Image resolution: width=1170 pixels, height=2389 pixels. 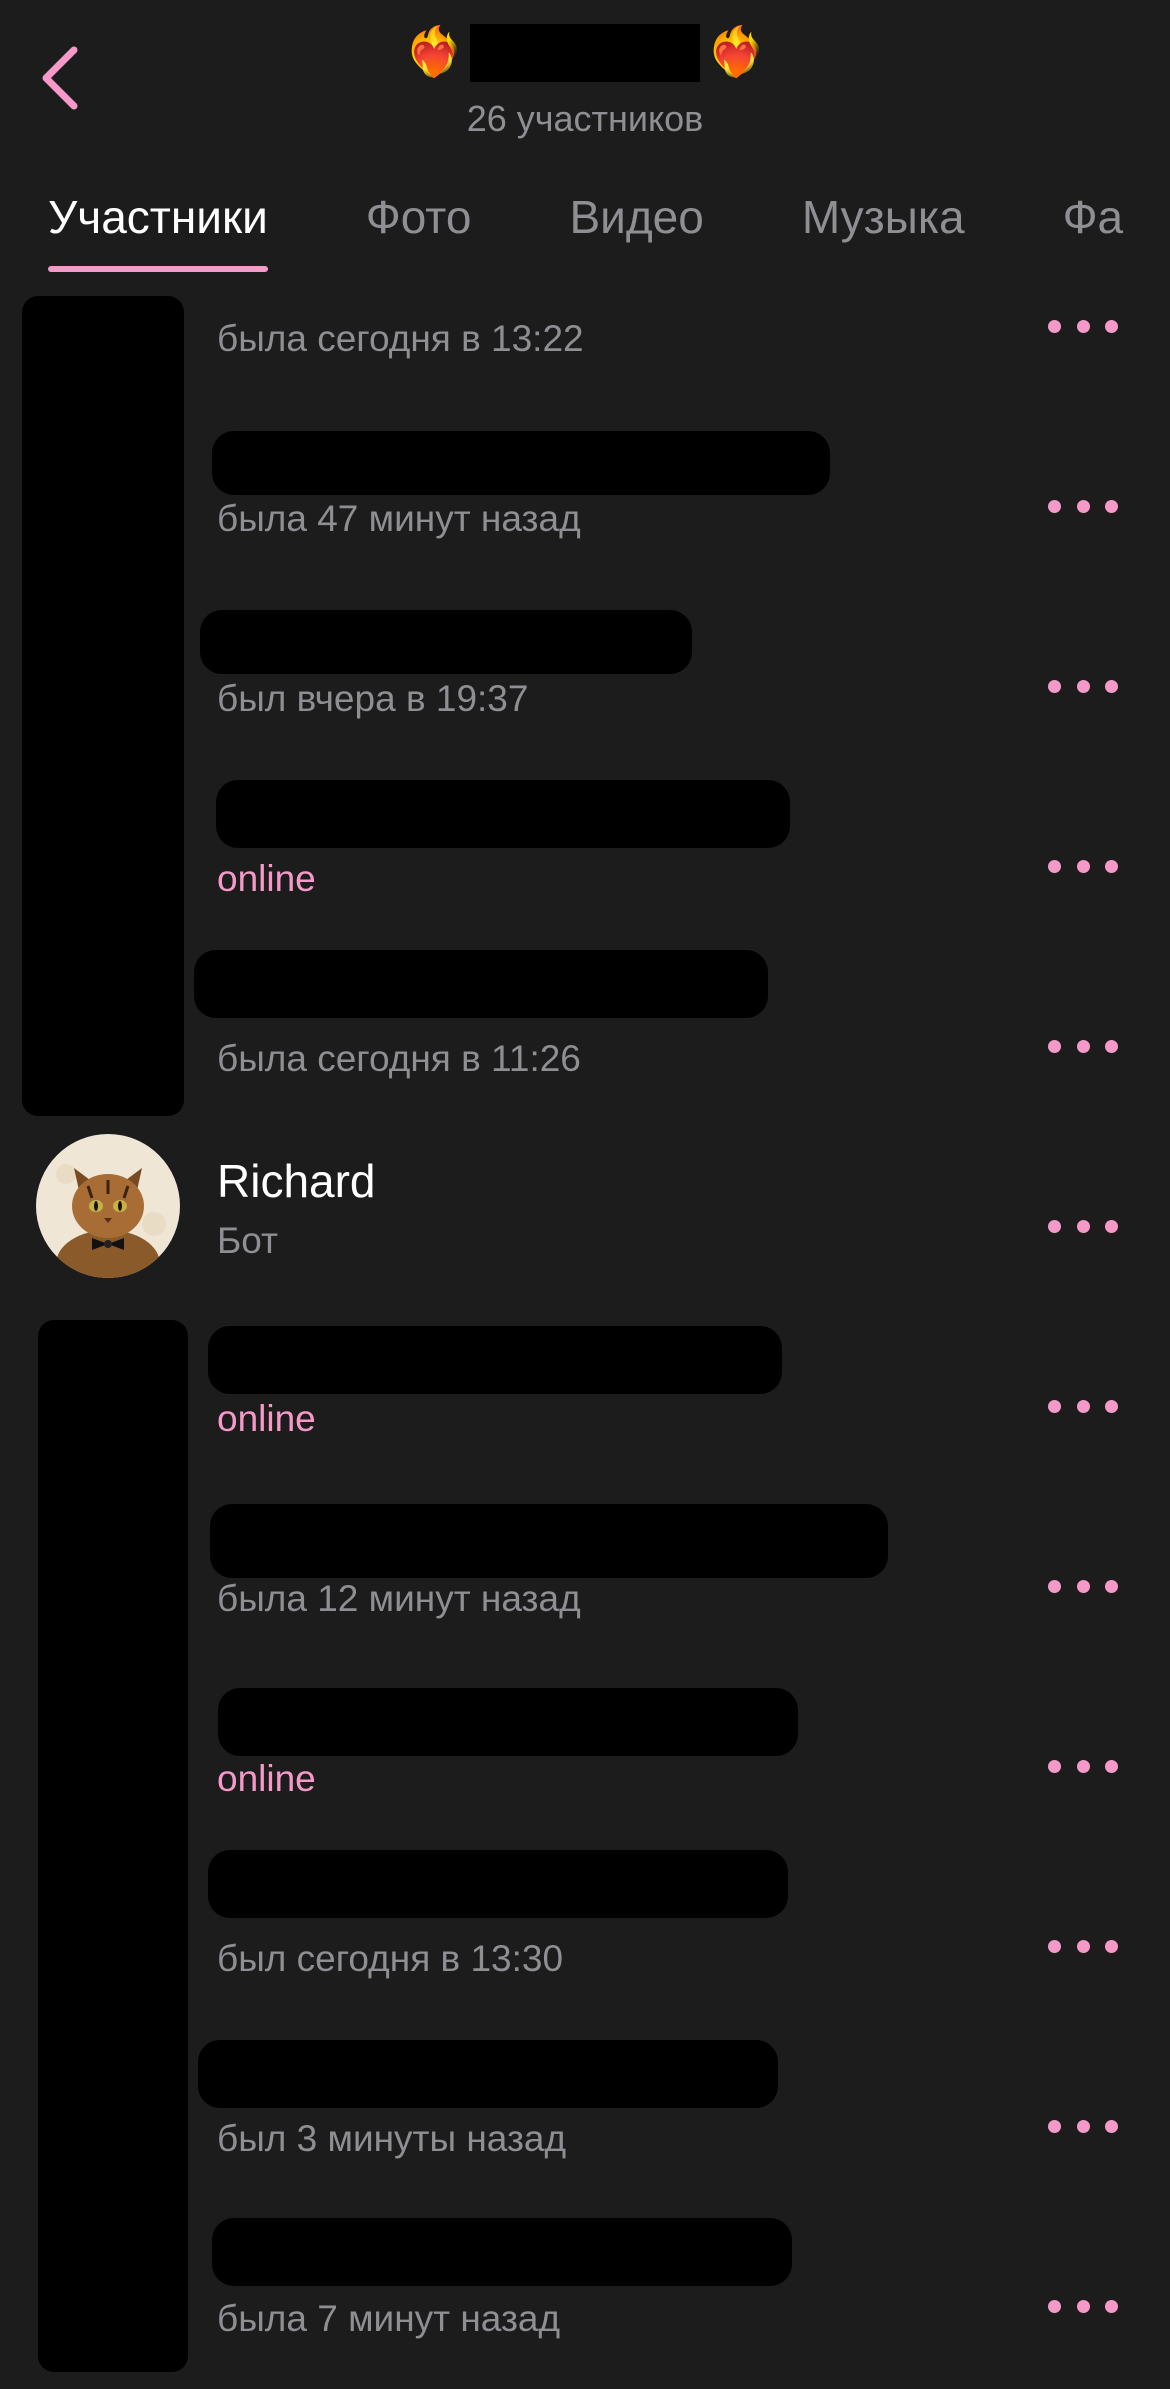 I want to click on title-redacted, so click(x=585, y=53).